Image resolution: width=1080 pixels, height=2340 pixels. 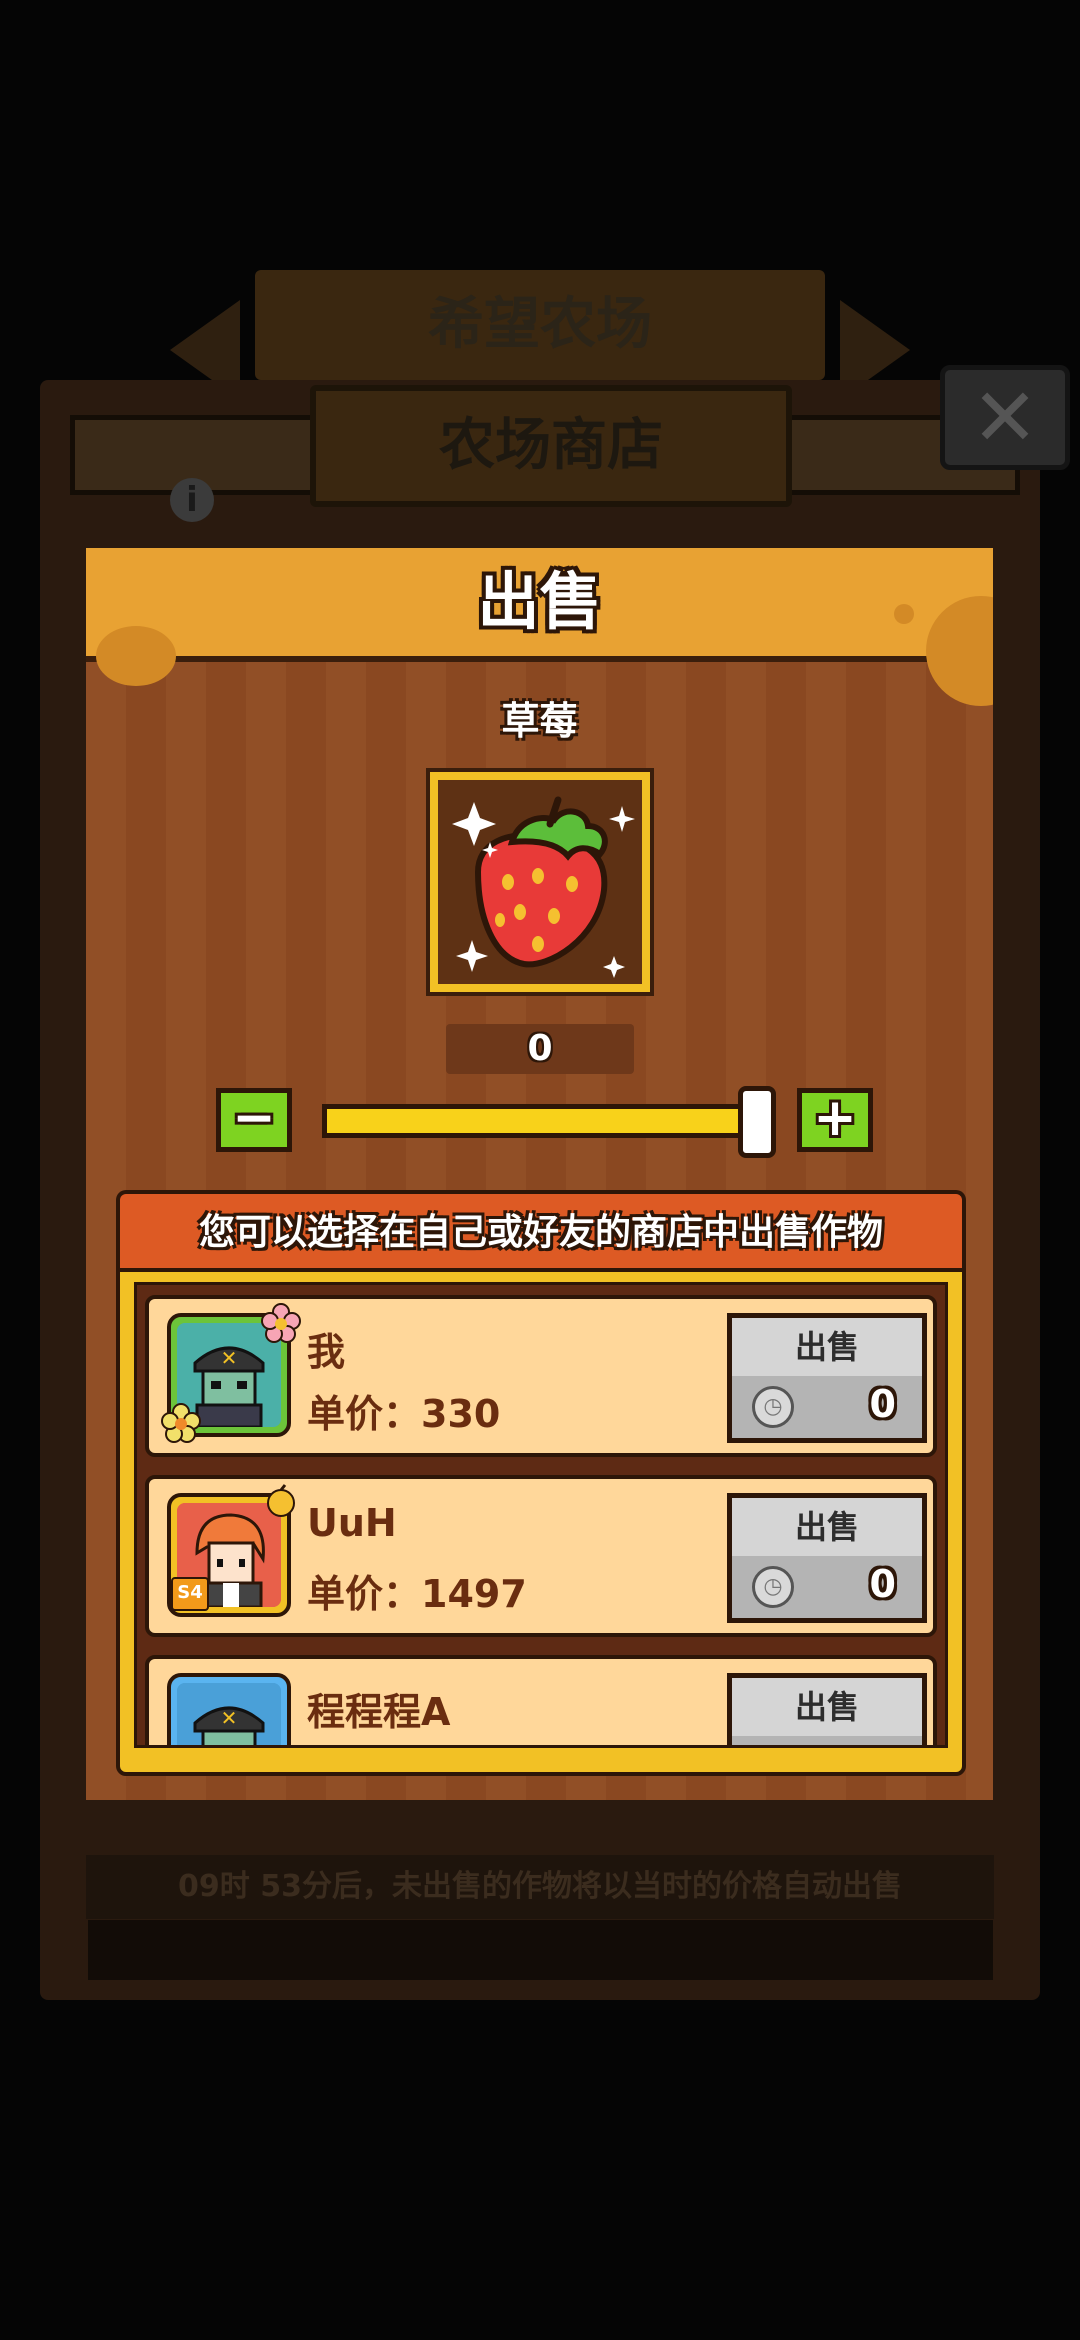 I want to click on dialog-header: 出售, so click(x=539, y=627).